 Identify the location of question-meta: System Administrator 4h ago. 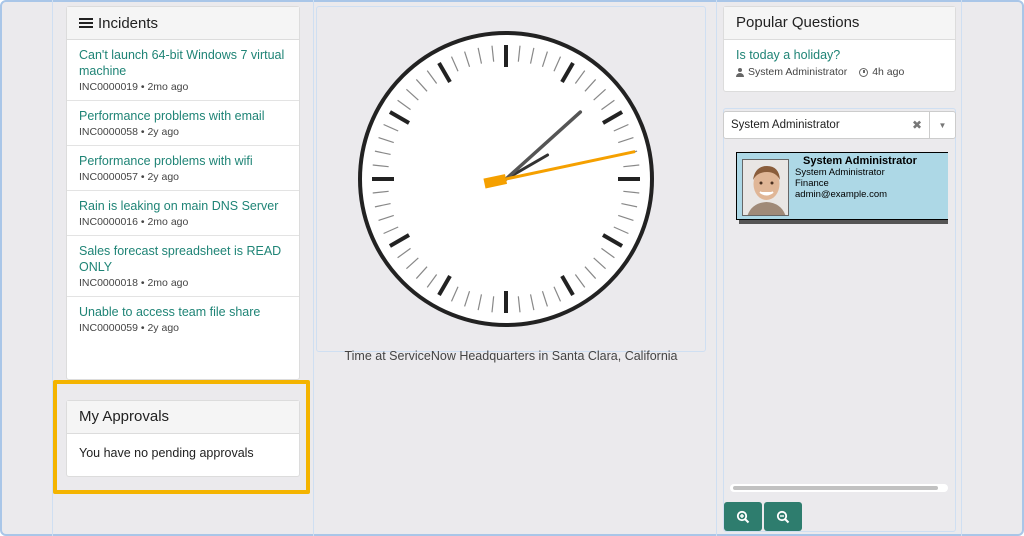
(839, 72).